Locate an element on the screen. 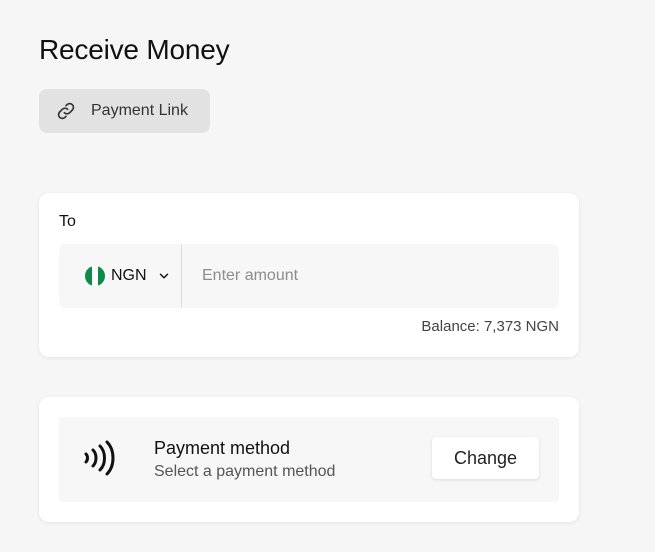  payment-method-title: Payment method is located at coordinates (222, 448).